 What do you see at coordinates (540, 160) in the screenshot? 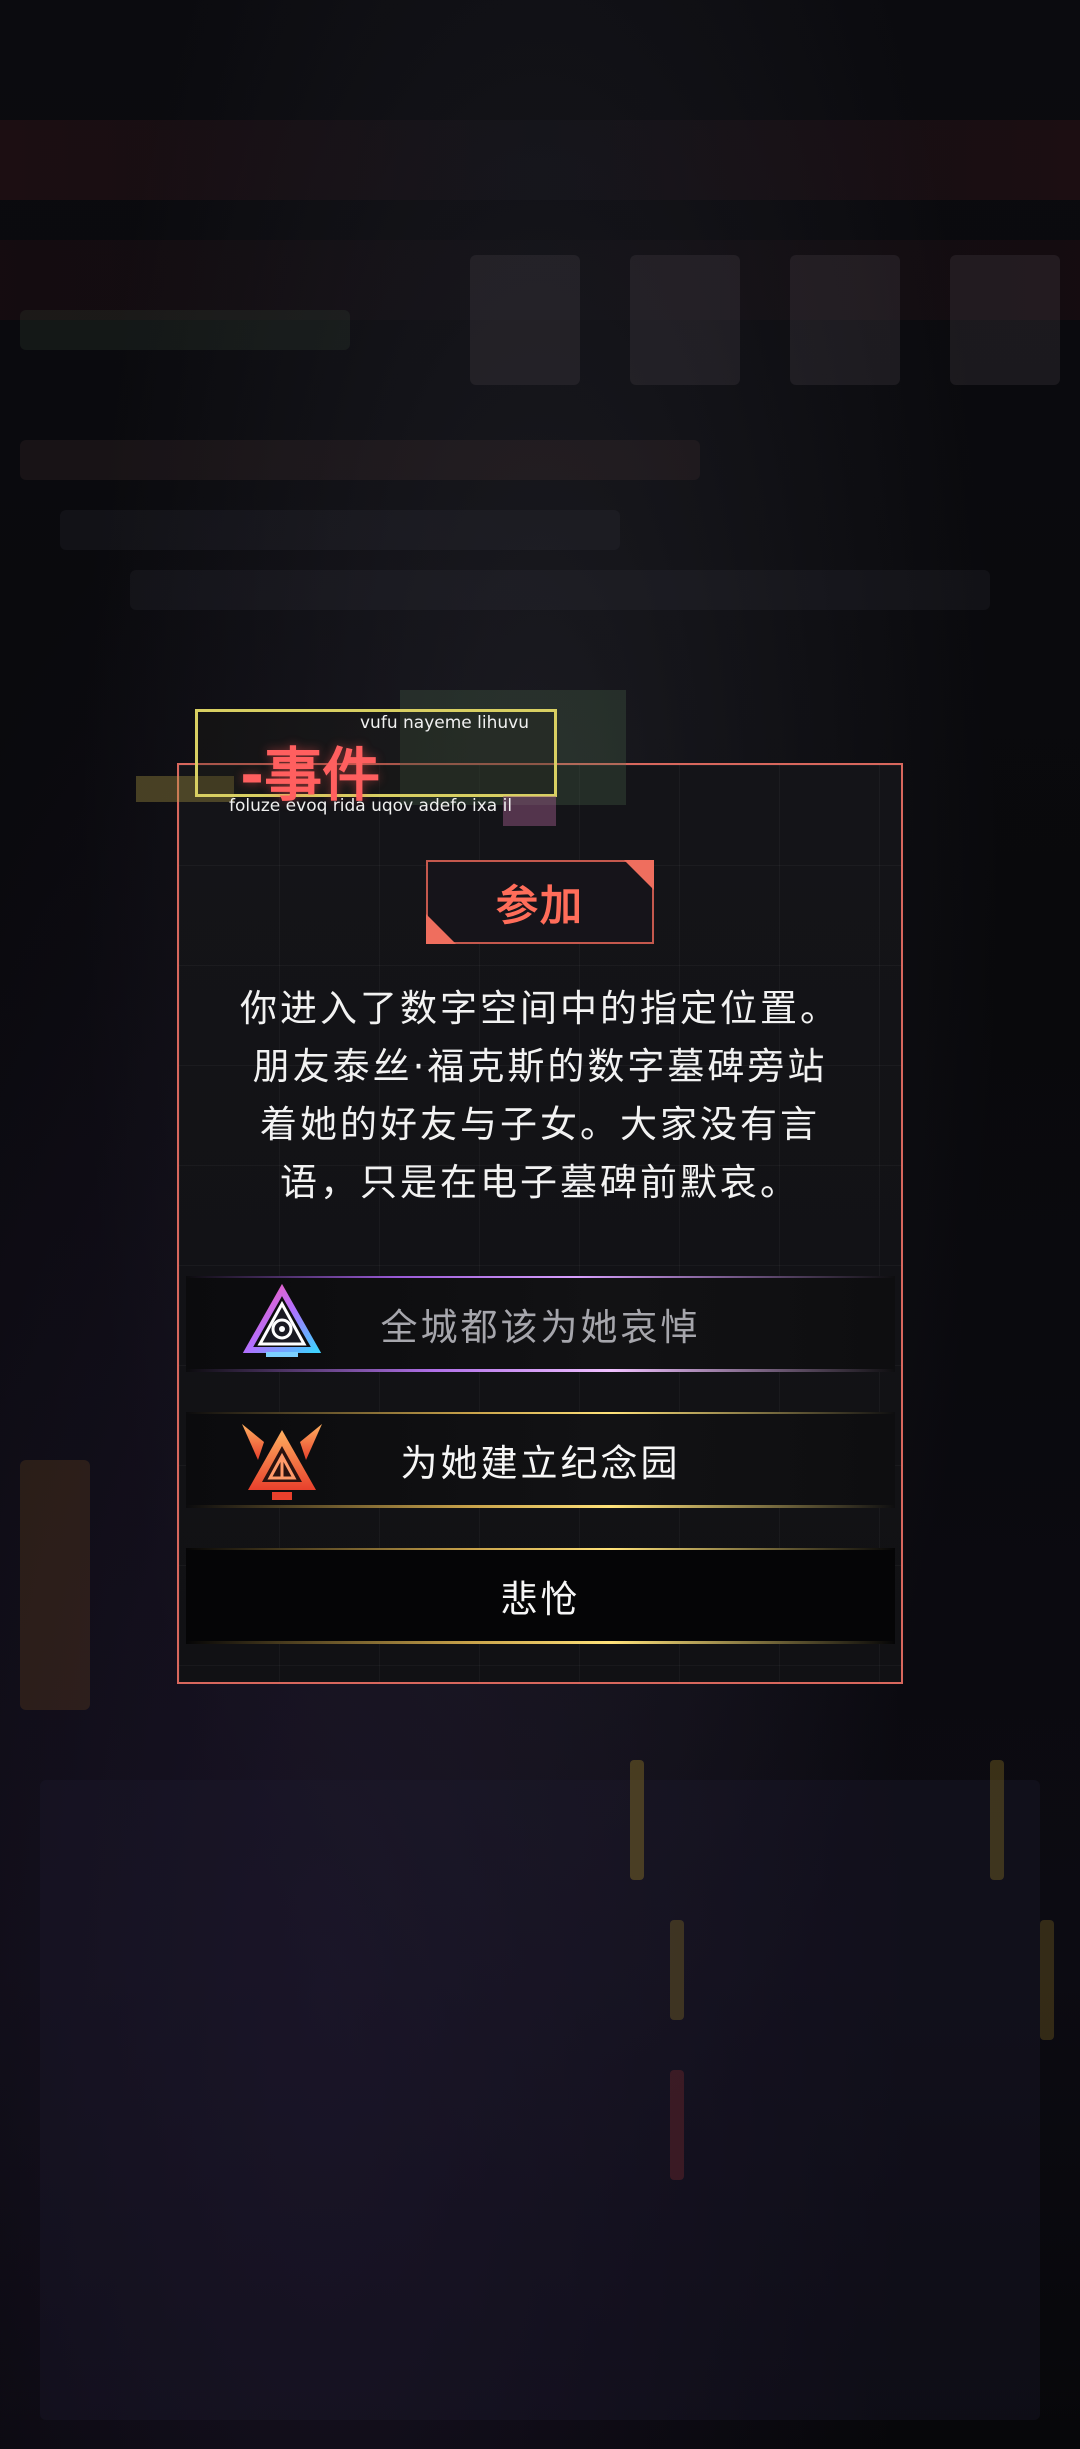
I see `background-top-strip` at bounding box center [540, 160].